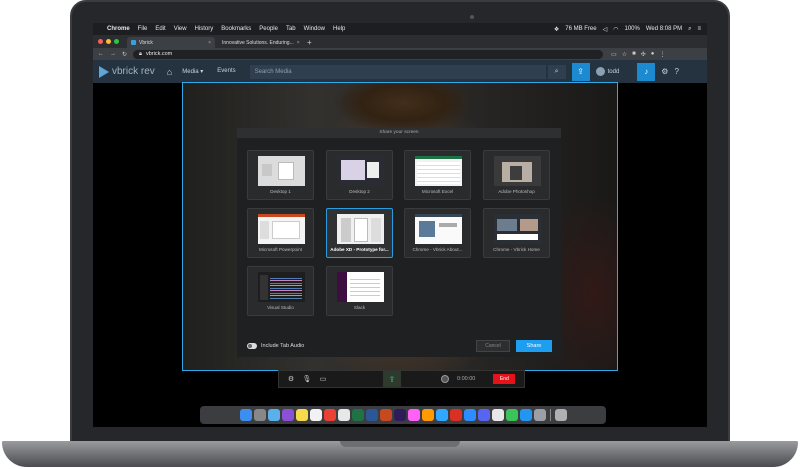  Describe the element at coordinates (192, 71) in the screenshot. I see `nav-media: Media ▾` at that location.